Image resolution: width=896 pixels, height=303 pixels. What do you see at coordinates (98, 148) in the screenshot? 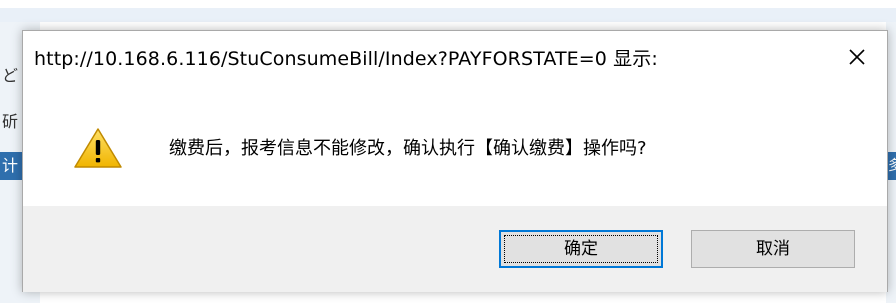
I see `warning-icon` at bounding box center [98, 148].